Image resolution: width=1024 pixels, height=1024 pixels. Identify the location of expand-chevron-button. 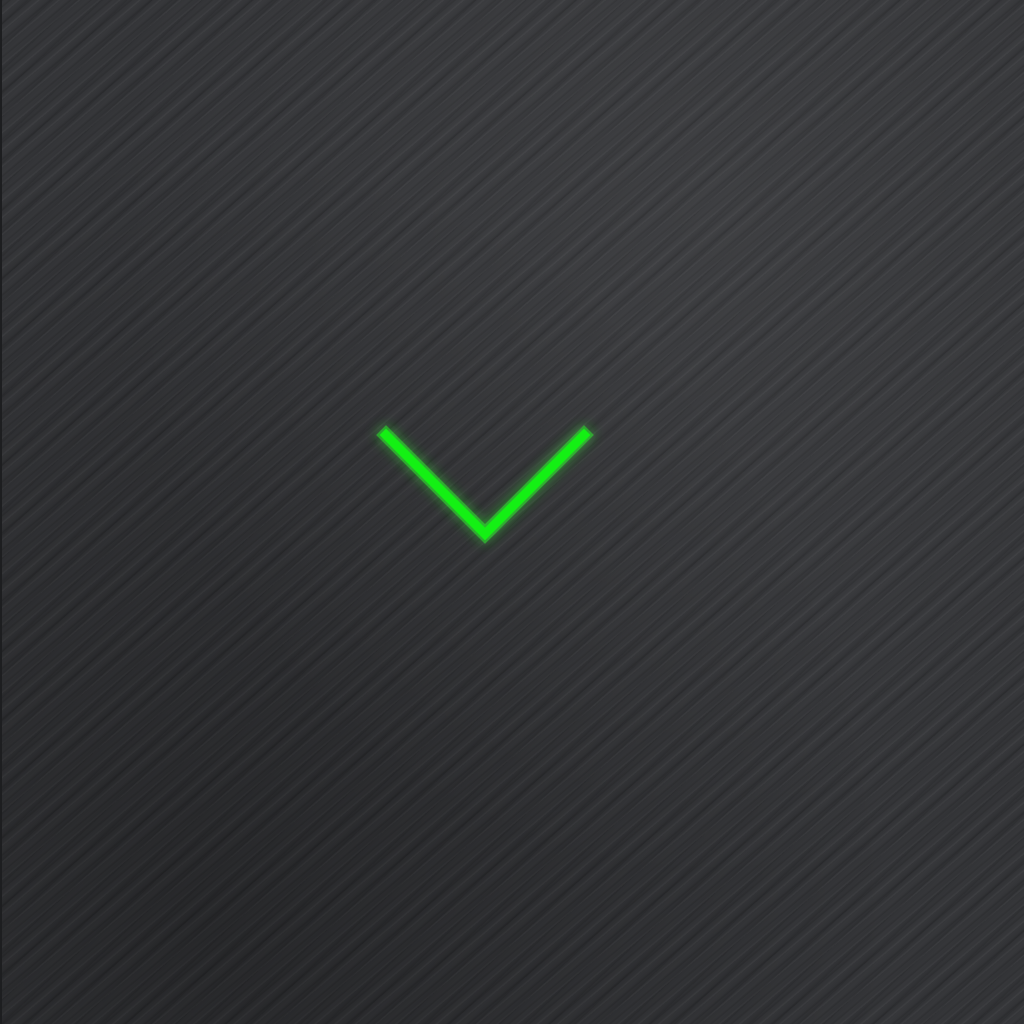
(486, 485).